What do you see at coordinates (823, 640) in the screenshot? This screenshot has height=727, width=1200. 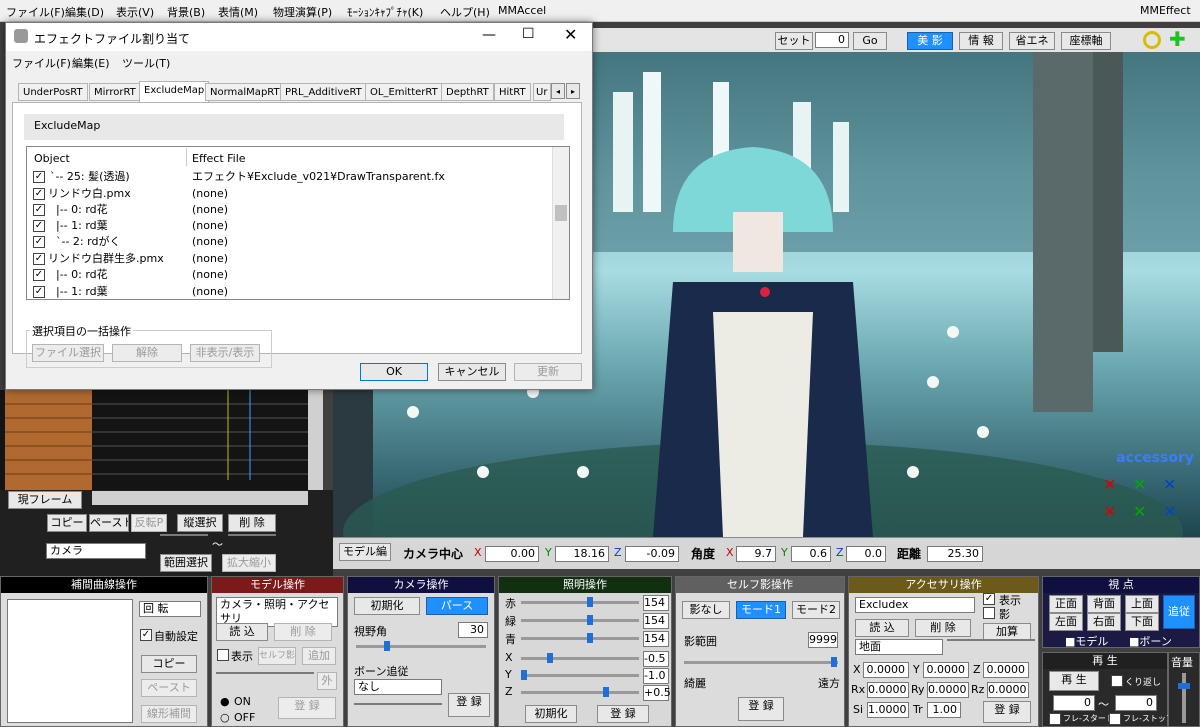 I see `shadow-range-field: 9999` at bounding box center [823, 640].